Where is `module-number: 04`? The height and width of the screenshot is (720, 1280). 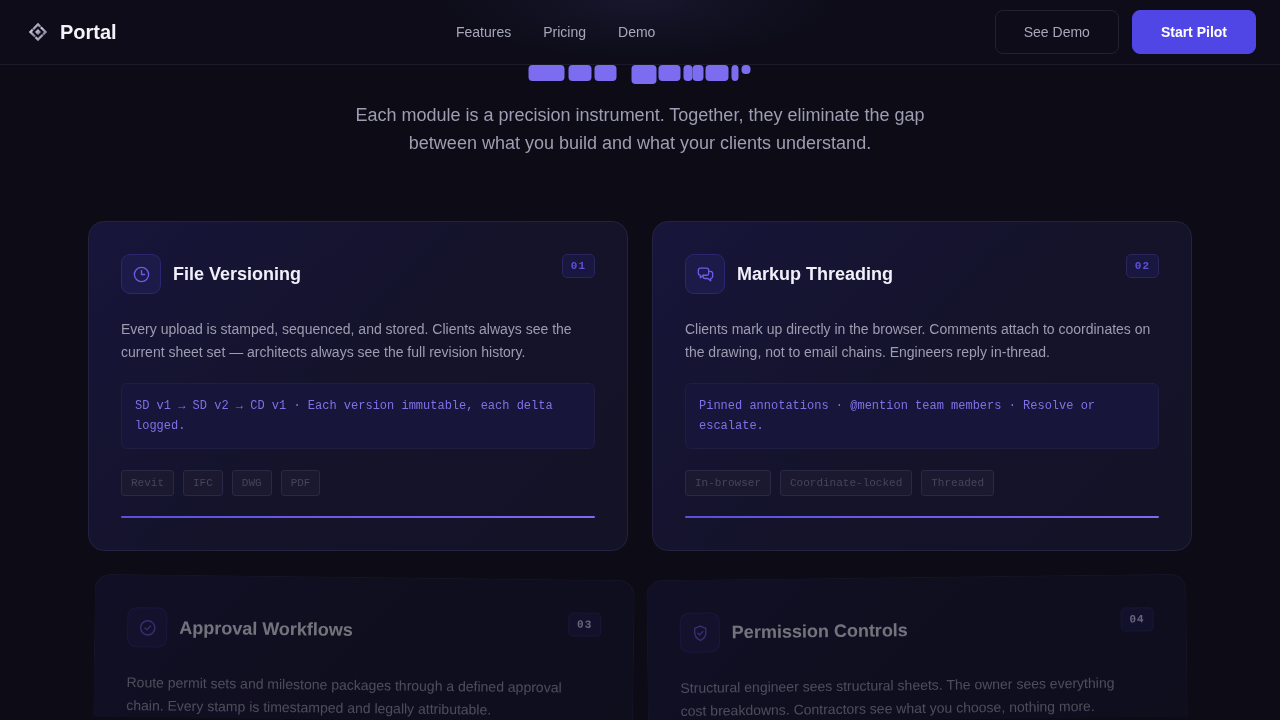
module-number: 04 is located at coordinates (1137, 619).